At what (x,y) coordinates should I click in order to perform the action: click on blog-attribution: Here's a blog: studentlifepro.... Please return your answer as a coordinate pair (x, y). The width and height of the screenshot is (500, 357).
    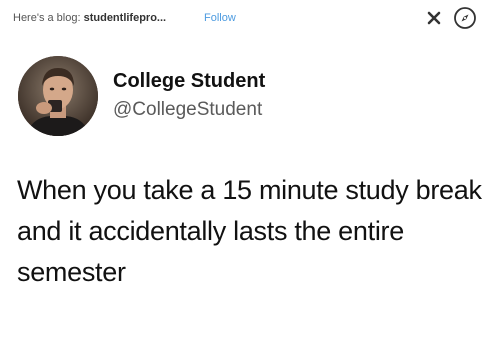
    Looking at the image, I should click on (89, 18).